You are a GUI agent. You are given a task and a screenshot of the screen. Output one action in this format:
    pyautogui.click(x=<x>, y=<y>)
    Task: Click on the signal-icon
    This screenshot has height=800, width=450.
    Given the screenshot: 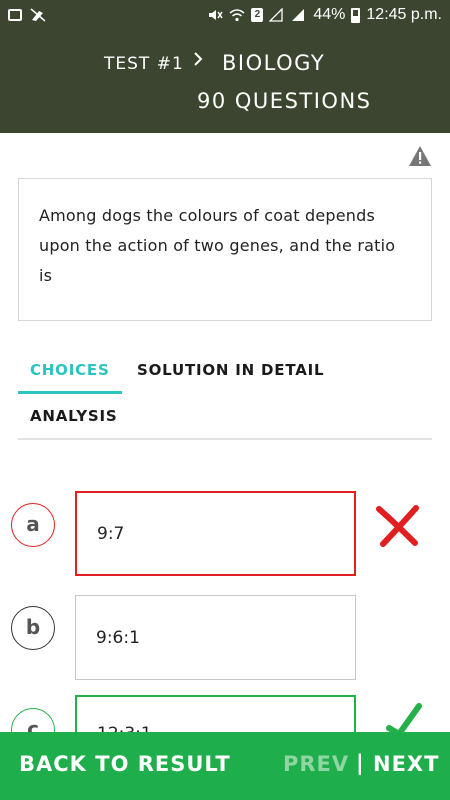 What is the action you would take?
    pyautogui.click(x=276, y=14)
    